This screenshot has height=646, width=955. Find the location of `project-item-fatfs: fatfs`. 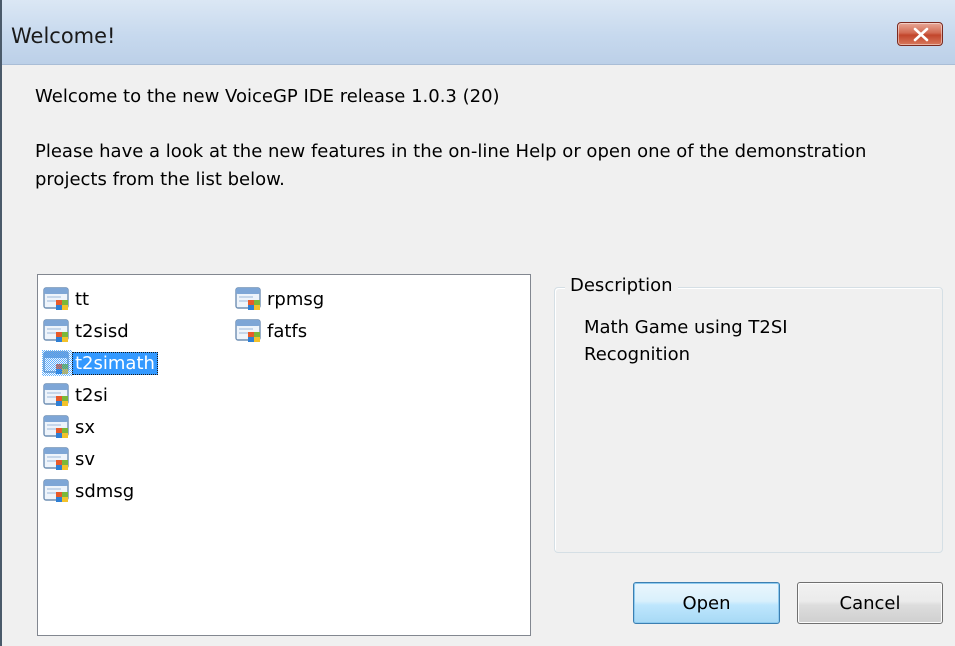

project-item-fatfs: fatfs is located at coordinates (280, 331).